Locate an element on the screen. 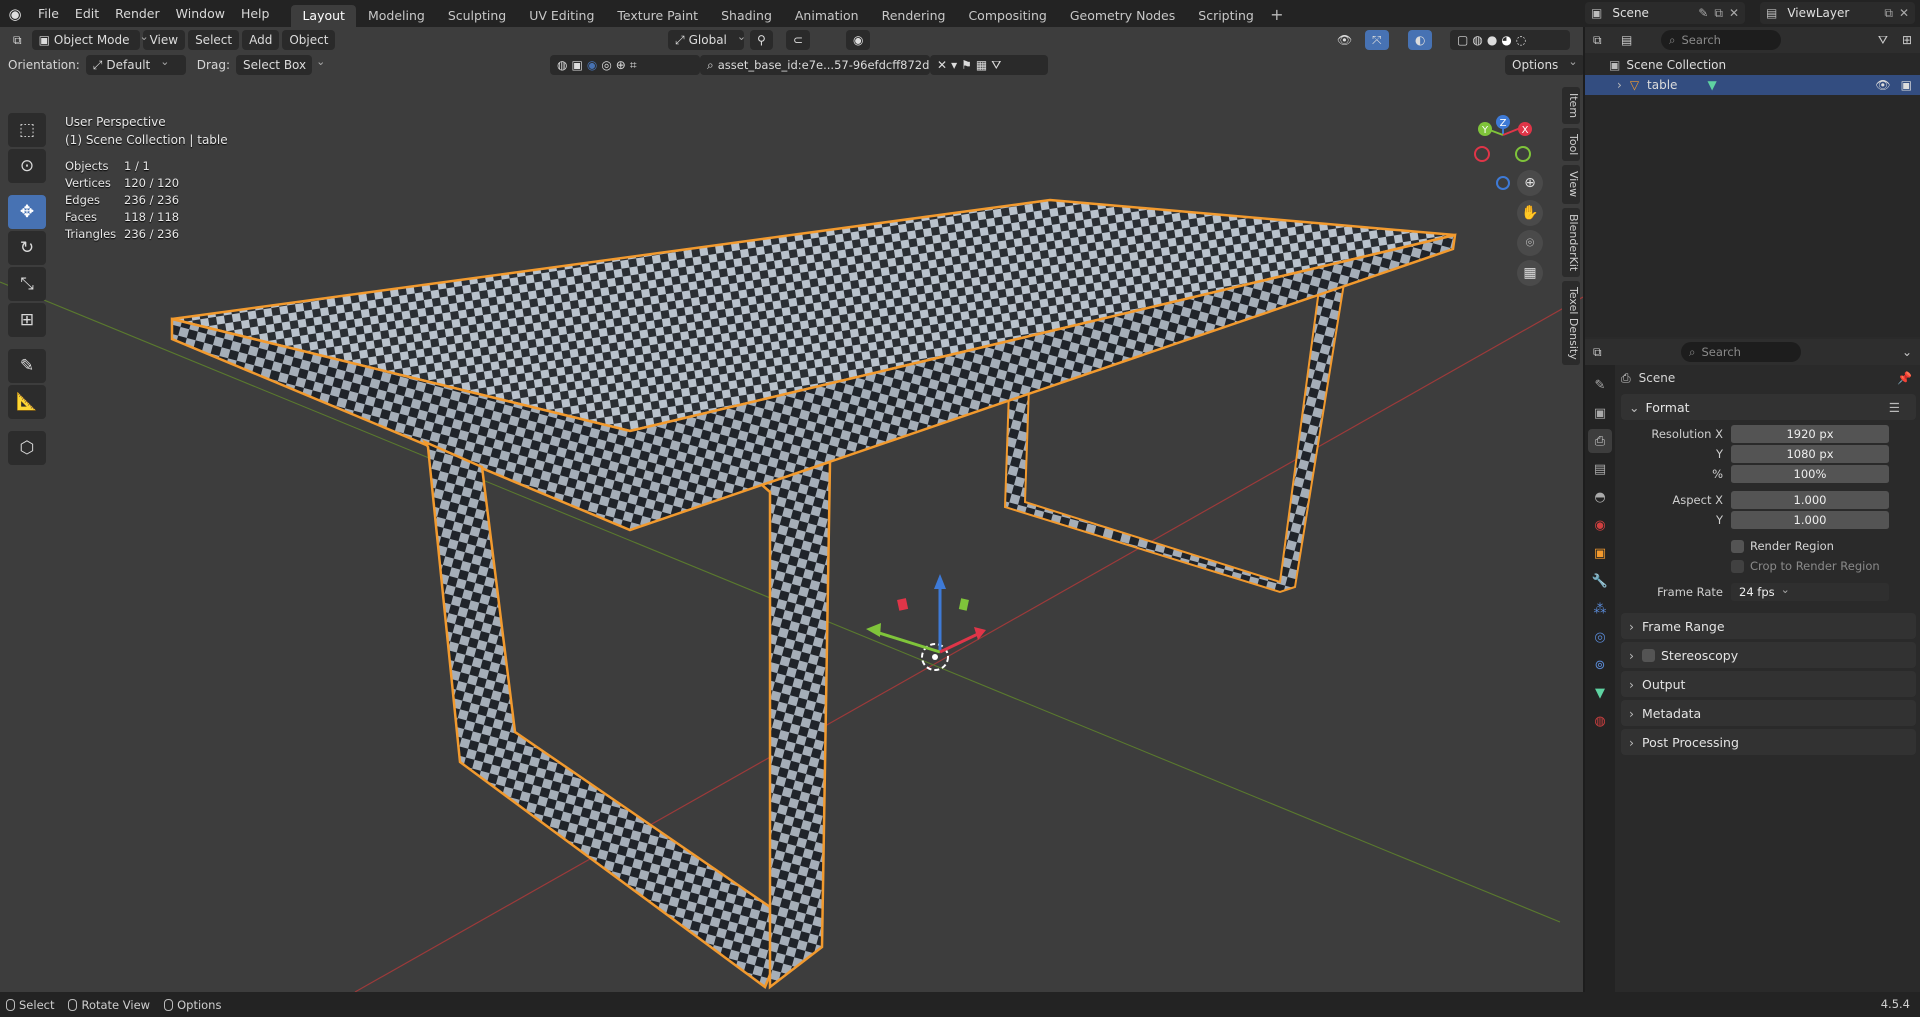  add-cube-icon: ⬡ is located at coordinates (27, 448).